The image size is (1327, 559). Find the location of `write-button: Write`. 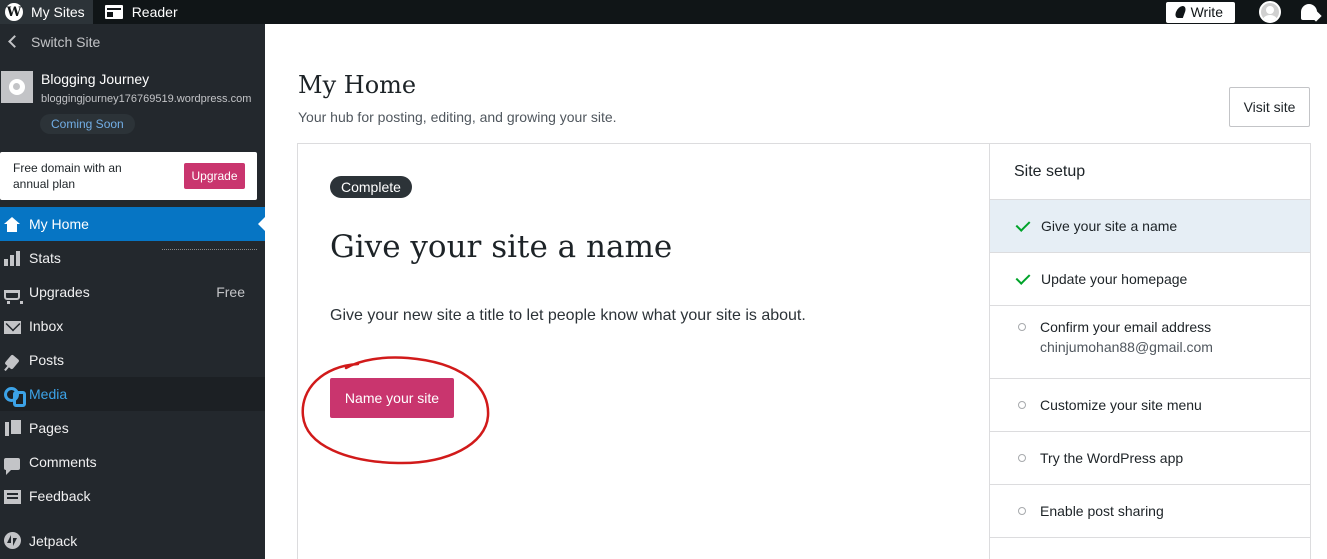

write-button: Write is located at coordinates (1200, 12).